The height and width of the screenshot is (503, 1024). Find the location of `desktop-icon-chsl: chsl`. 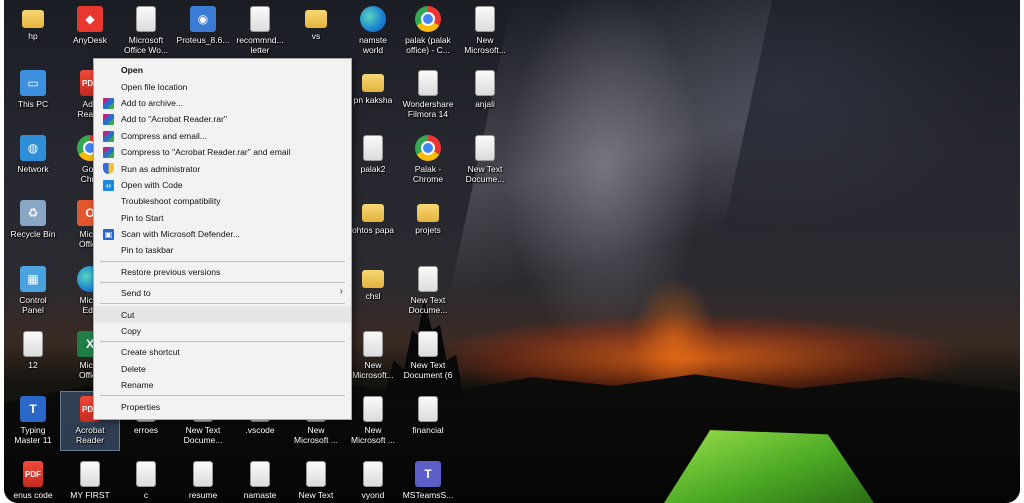

desktop-icon-chsl: chsl is located at coordinates (373, 291).